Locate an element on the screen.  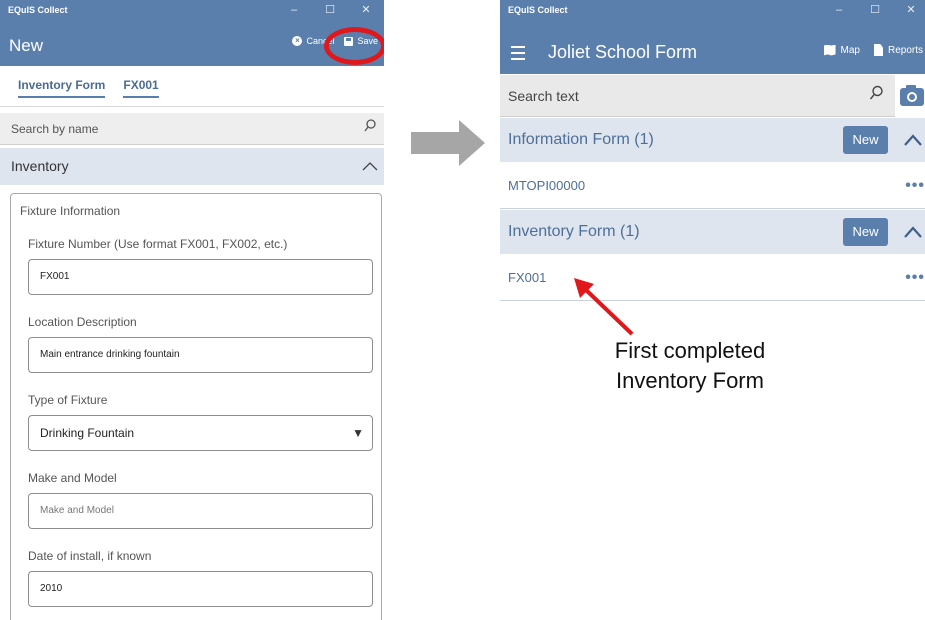
header-actions: Map Reports is located at coordinates (873, 50).